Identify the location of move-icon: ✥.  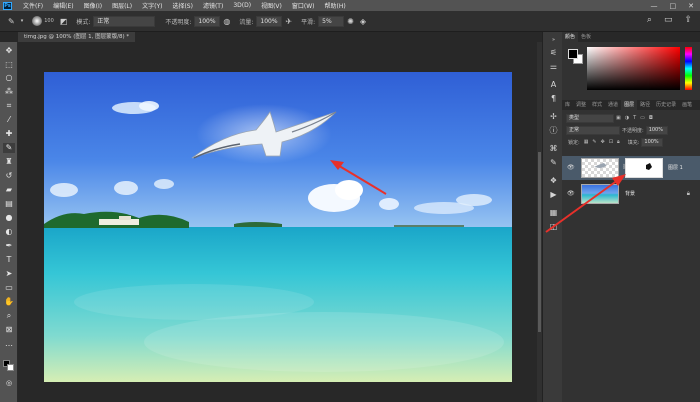
(9, 51).